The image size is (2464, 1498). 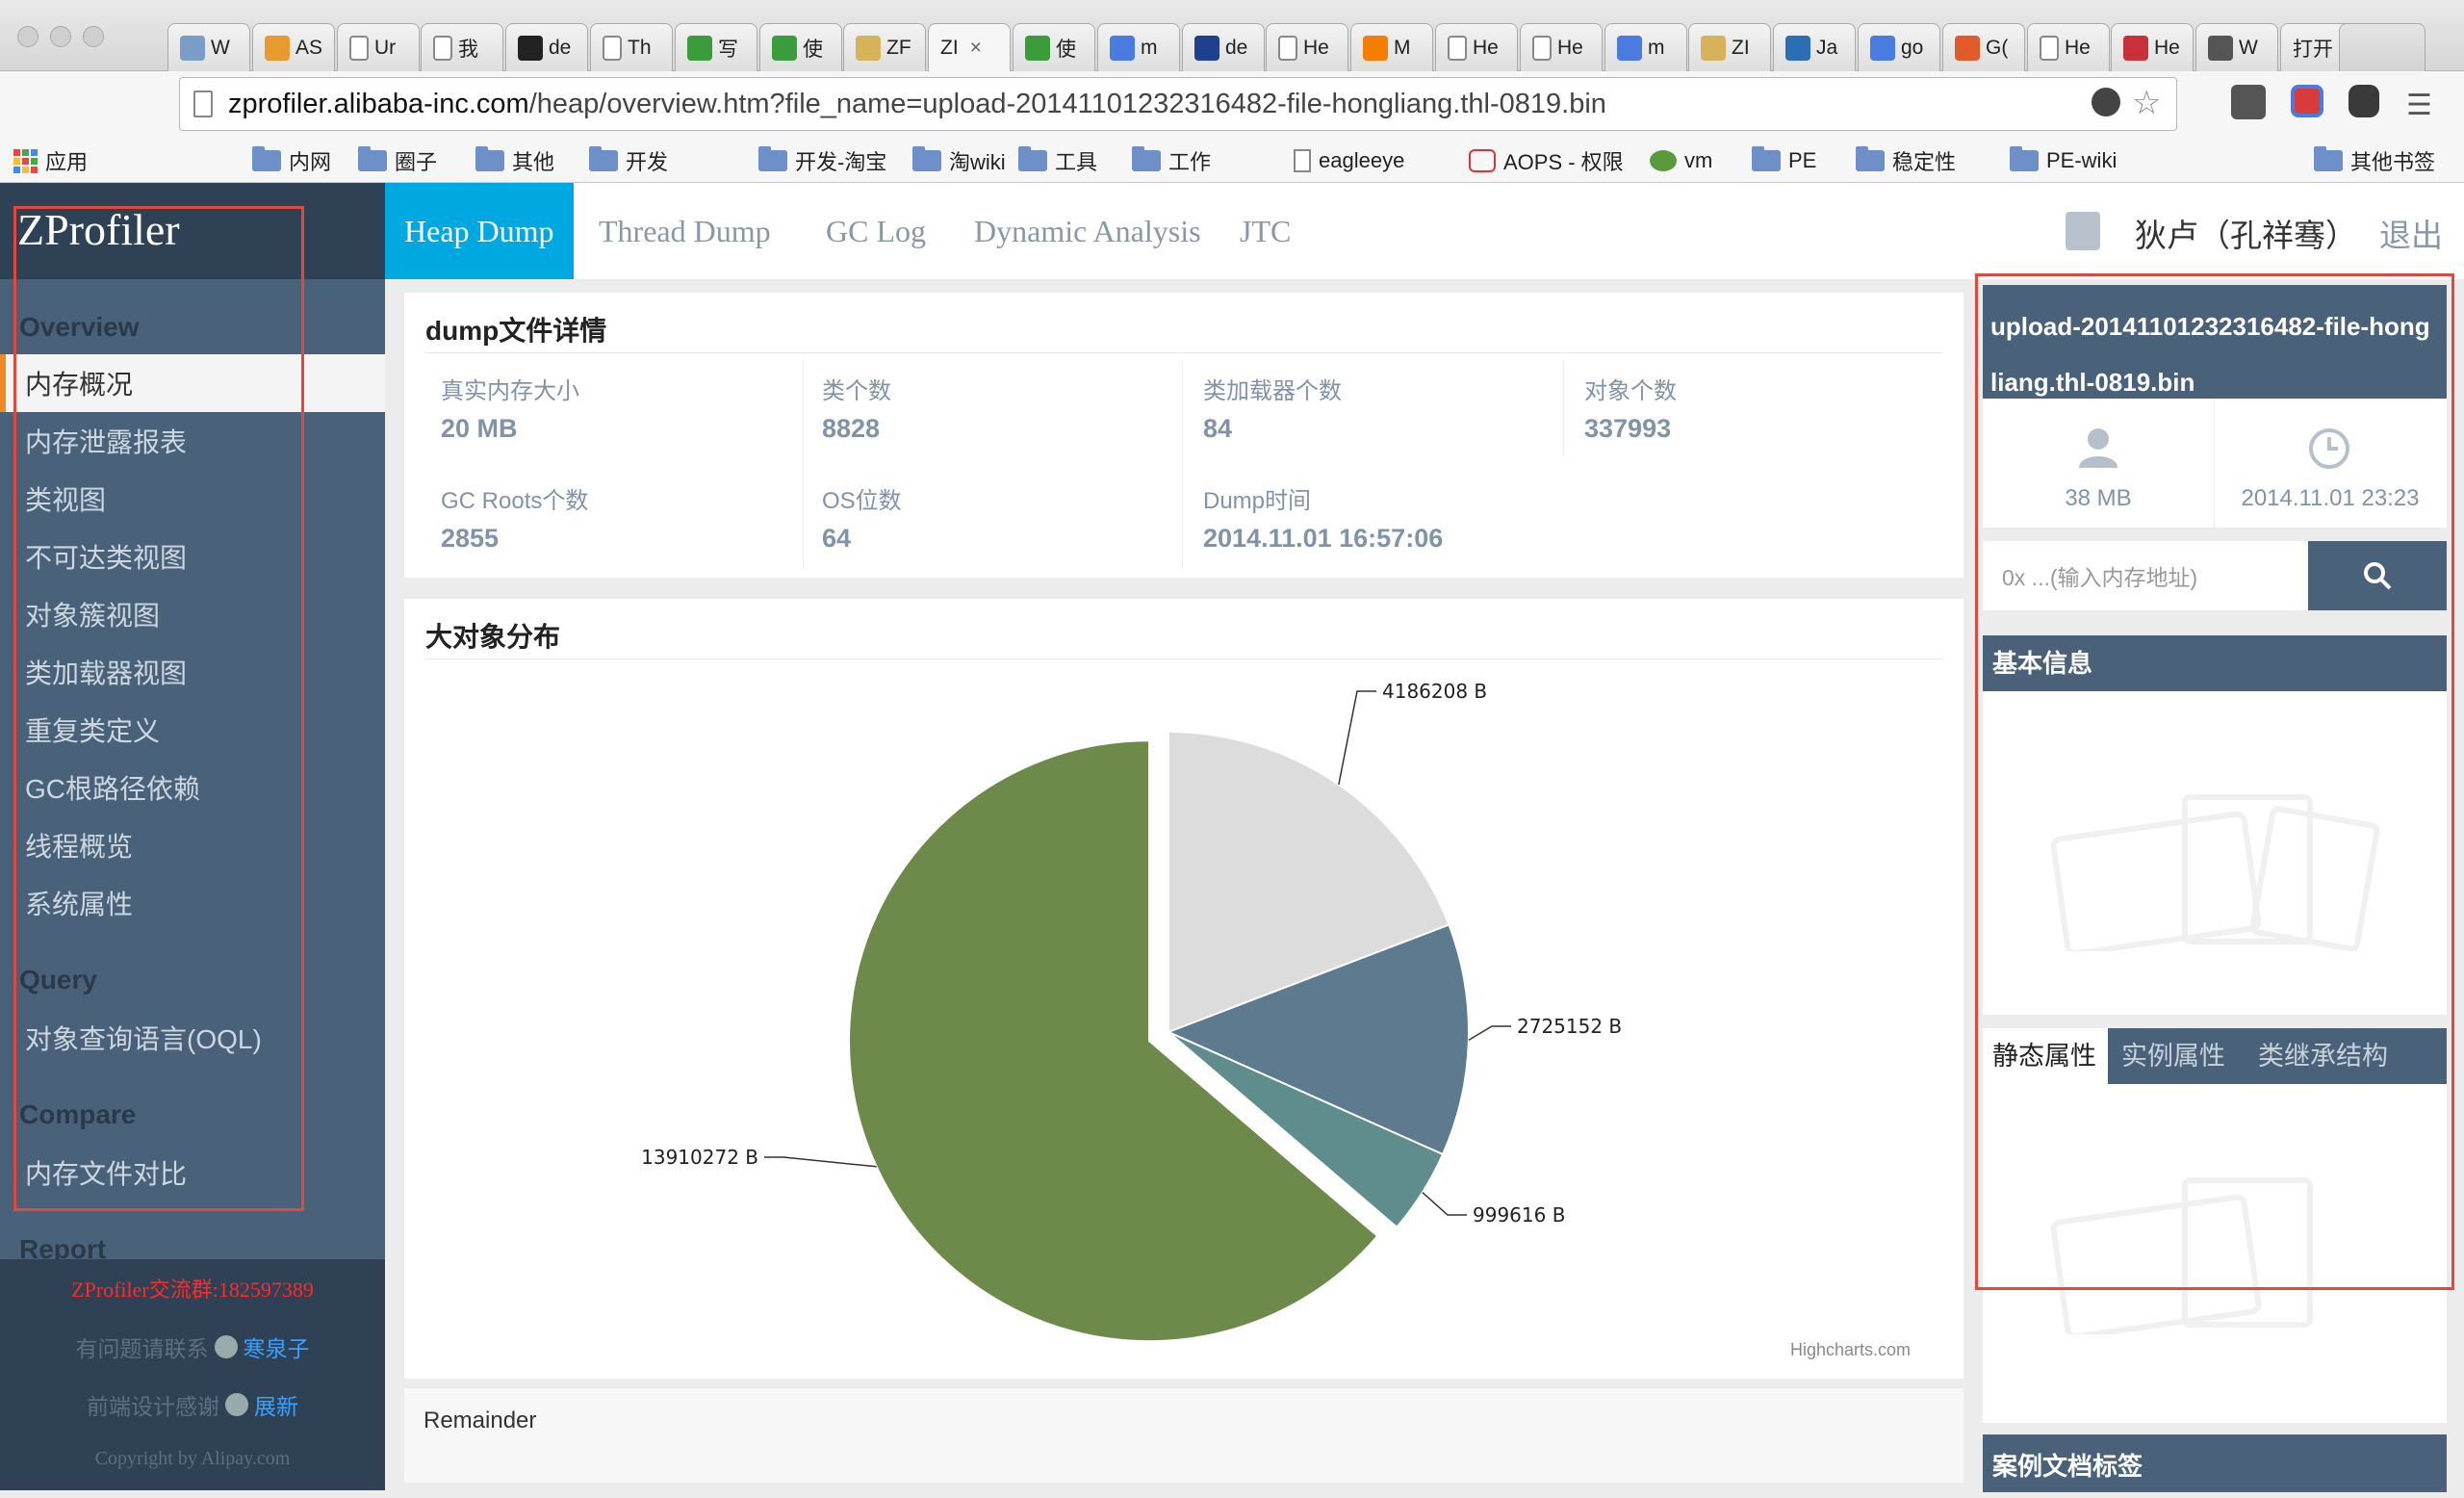 What do you see at coordinates (1375, 48) in the screenshot?
I see `blogger-icon` at bounding box center [1375, 48].